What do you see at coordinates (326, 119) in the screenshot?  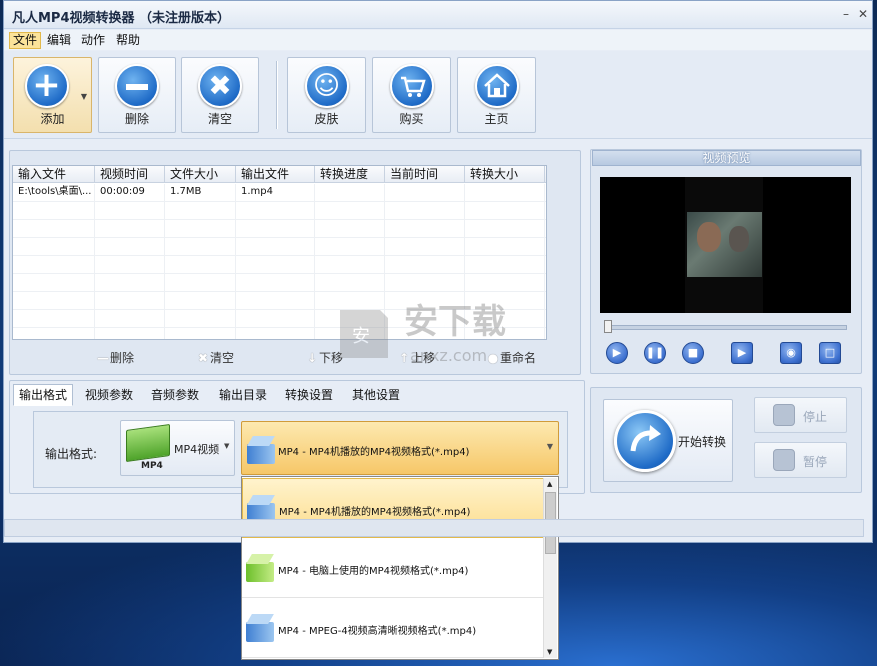 I see `skin-label: 皮肤` at bounding box center [326, 119].